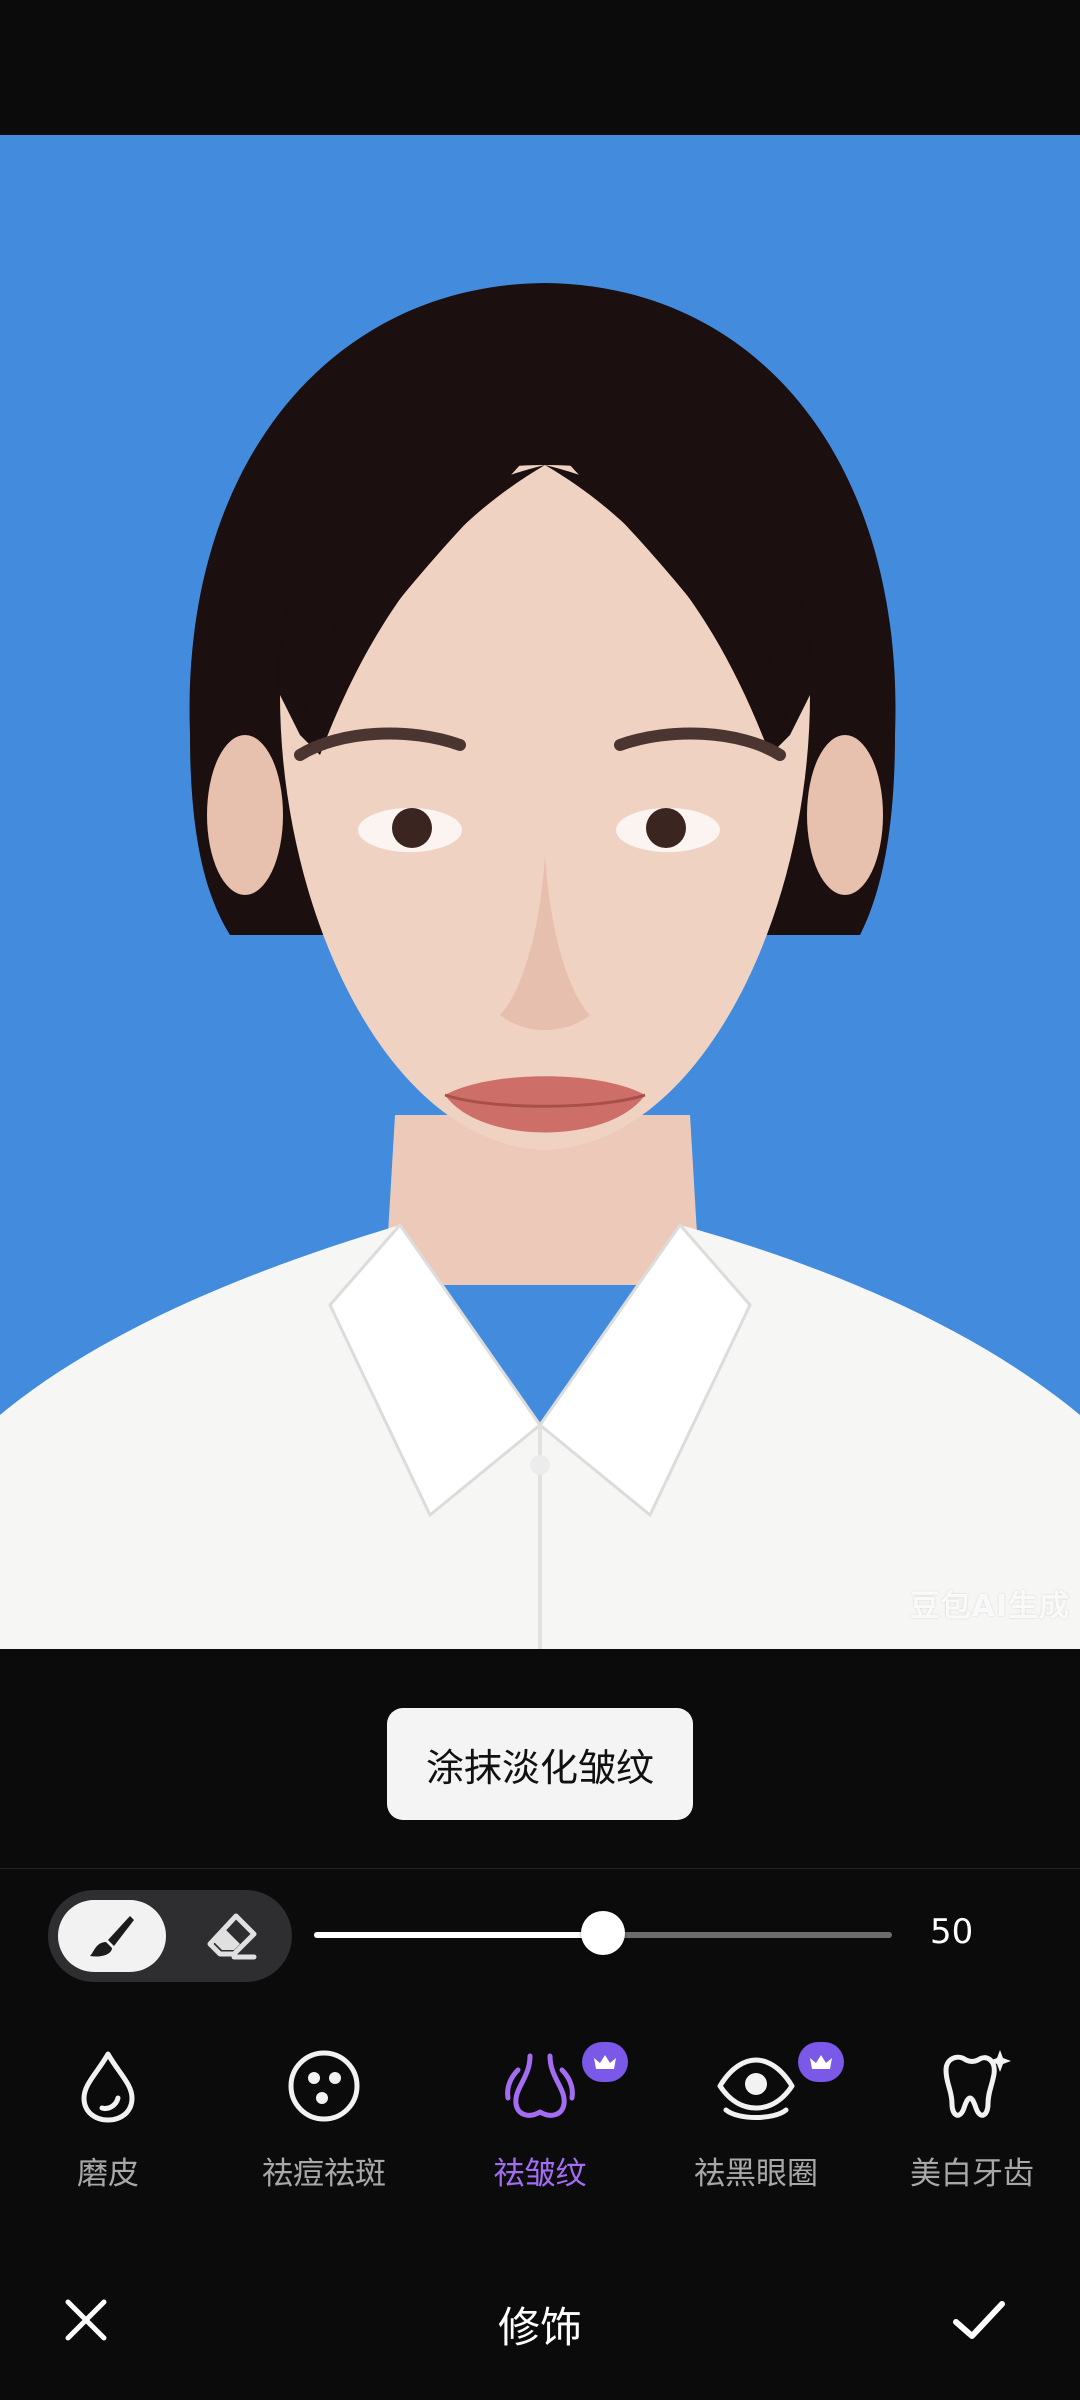  I want to click on confirm-button, so click(978, 2320).